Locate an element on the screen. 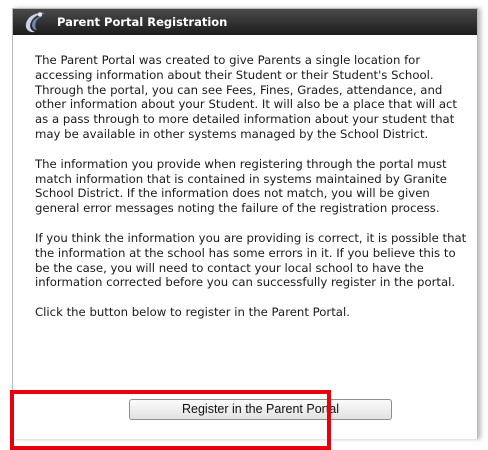  title-bar: Parent Portal Registration is located at coordinates (245, 22).